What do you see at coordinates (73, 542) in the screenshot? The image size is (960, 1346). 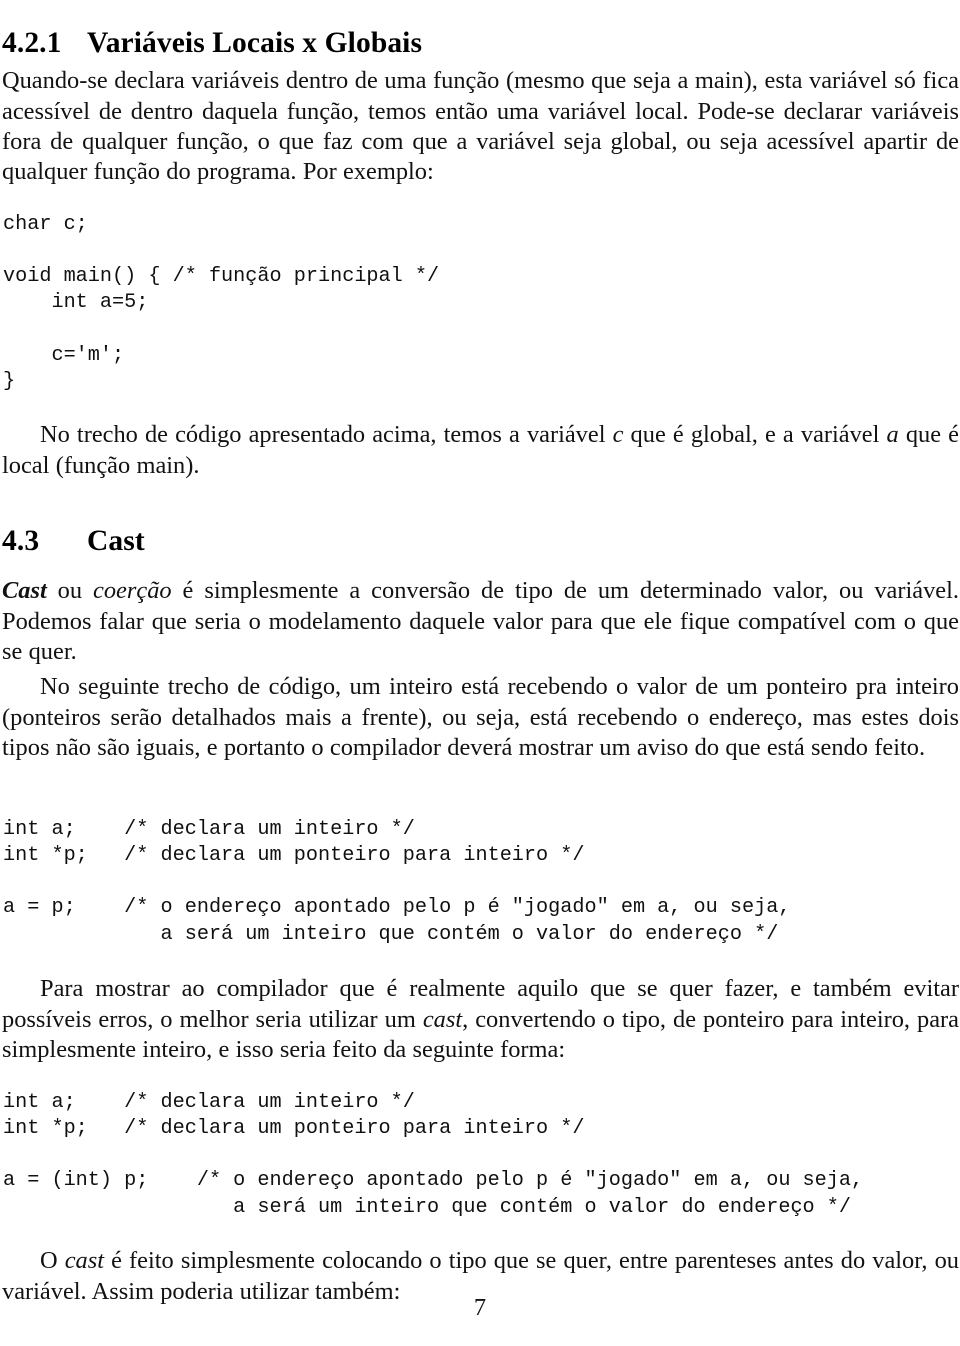 I see `section-heading-4-3: 4.3 Cast` at bounding box center [73, 542].